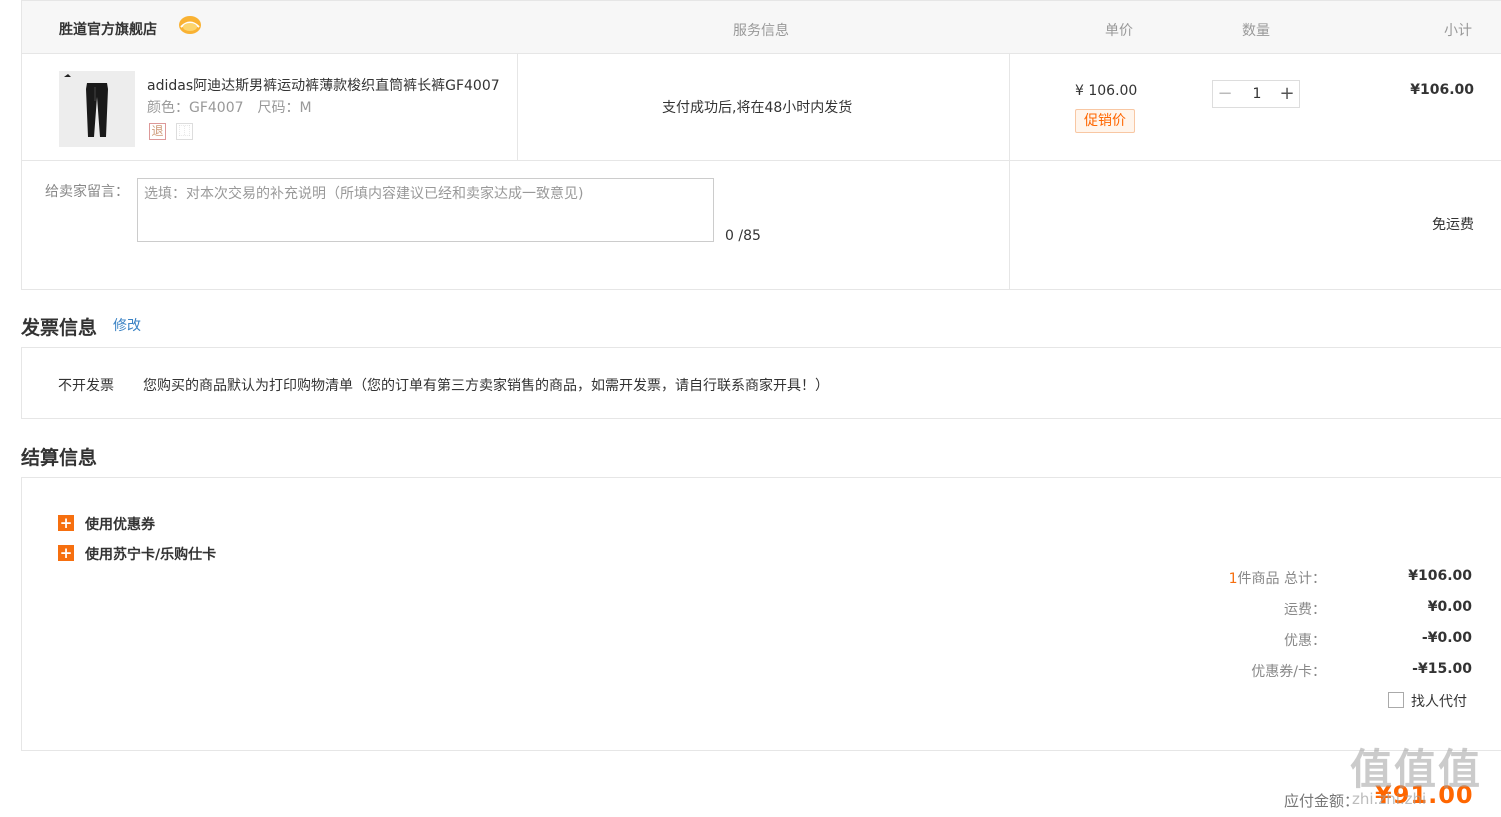  What do you see at coordinates (1225, 94) in the screenshot?
I see `minus-icon: −` at bounding box center [1225, 94].